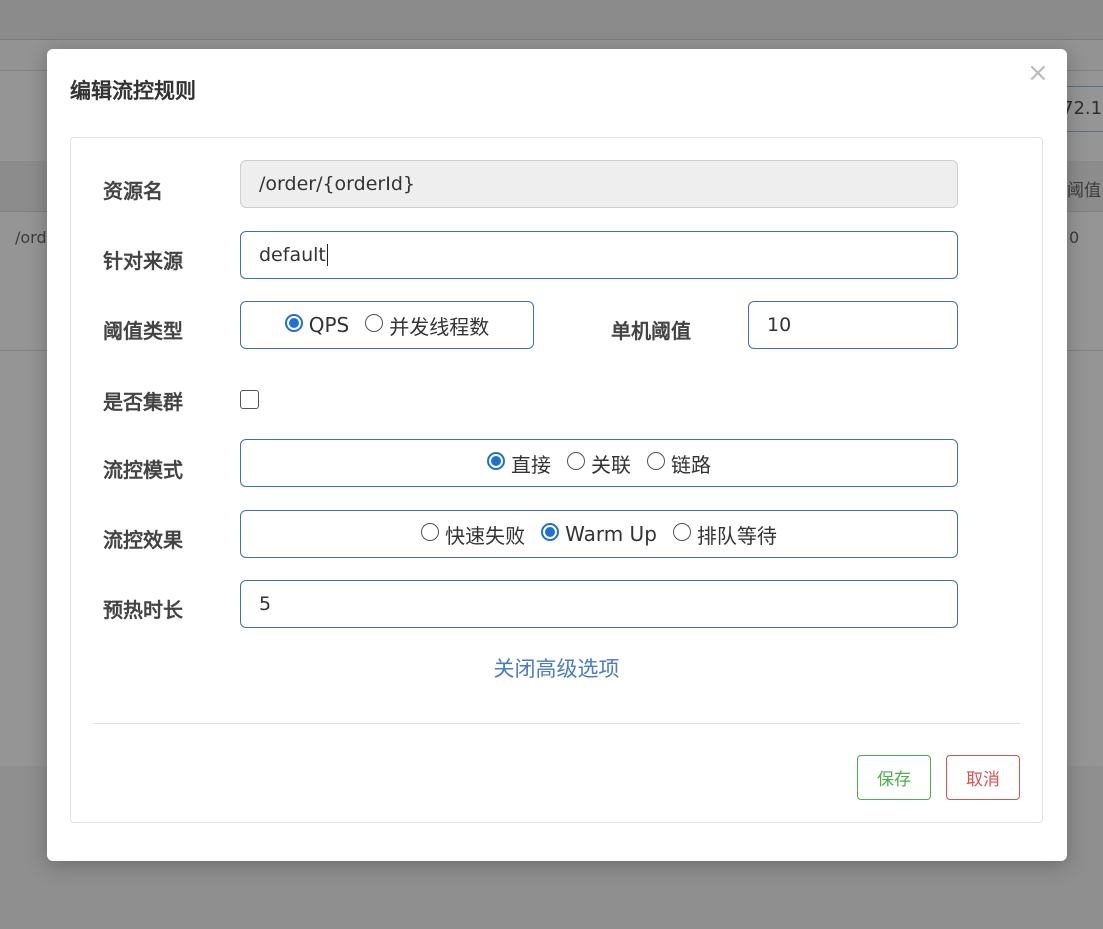 Image resolution: width=1103 pixels, height=929 pixels. Describe the element at coordinates (133, 91) in the screenshot. I see `dialog-title: 编辑流控规则` at that location.